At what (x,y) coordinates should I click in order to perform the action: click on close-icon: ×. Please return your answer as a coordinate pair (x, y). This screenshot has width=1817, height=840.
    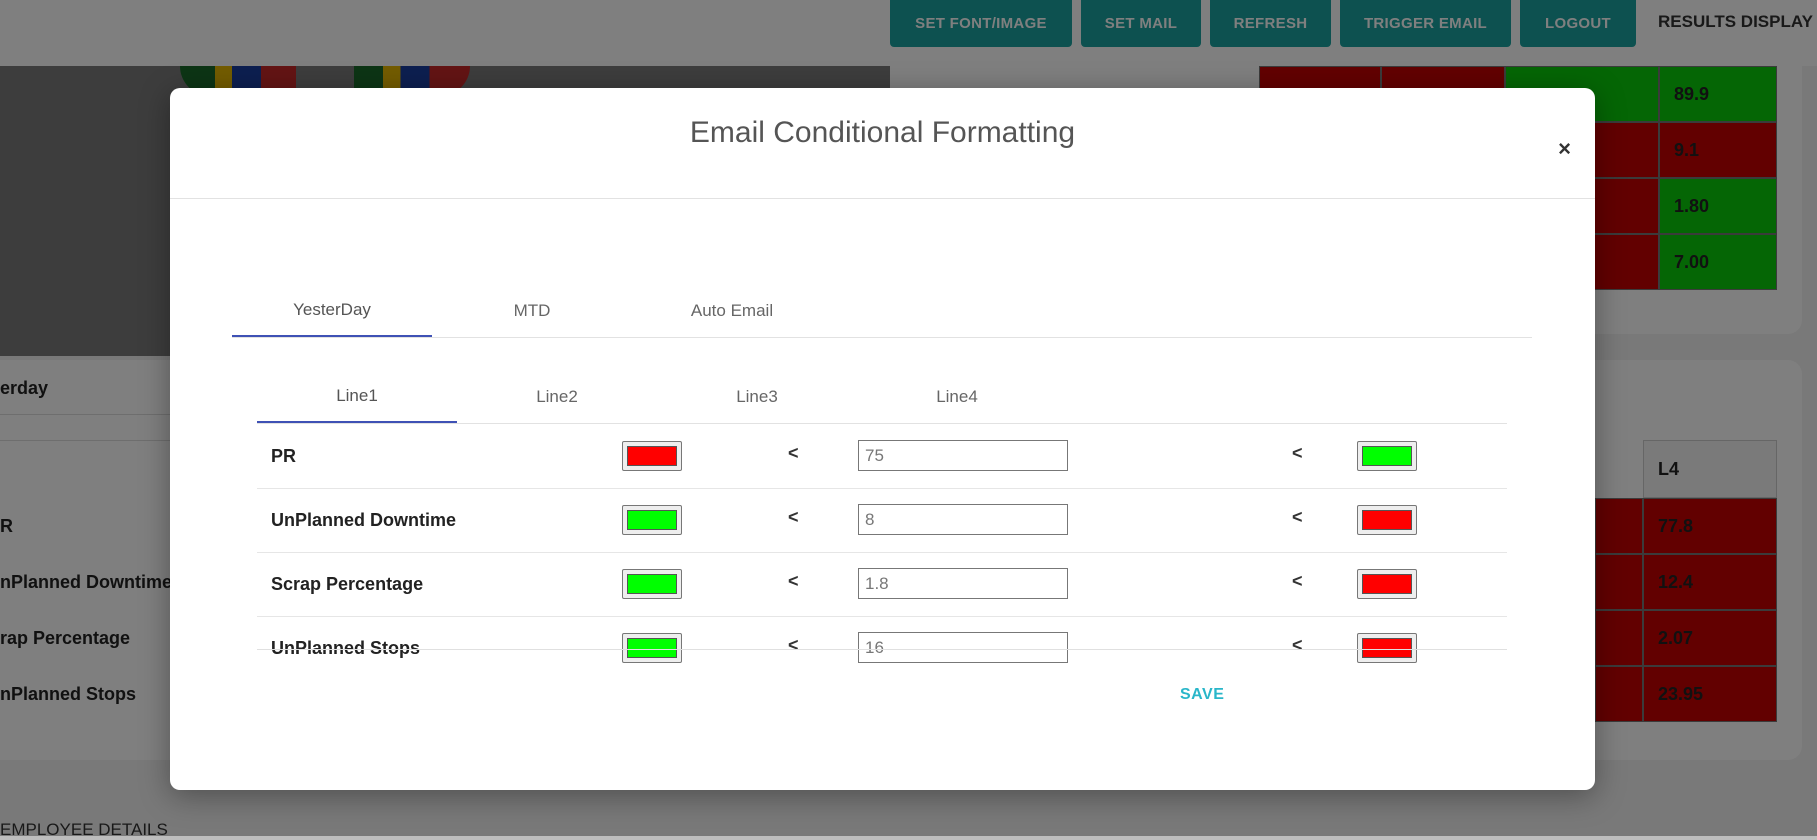
    Looking at the image, I should click on (1564, 149).